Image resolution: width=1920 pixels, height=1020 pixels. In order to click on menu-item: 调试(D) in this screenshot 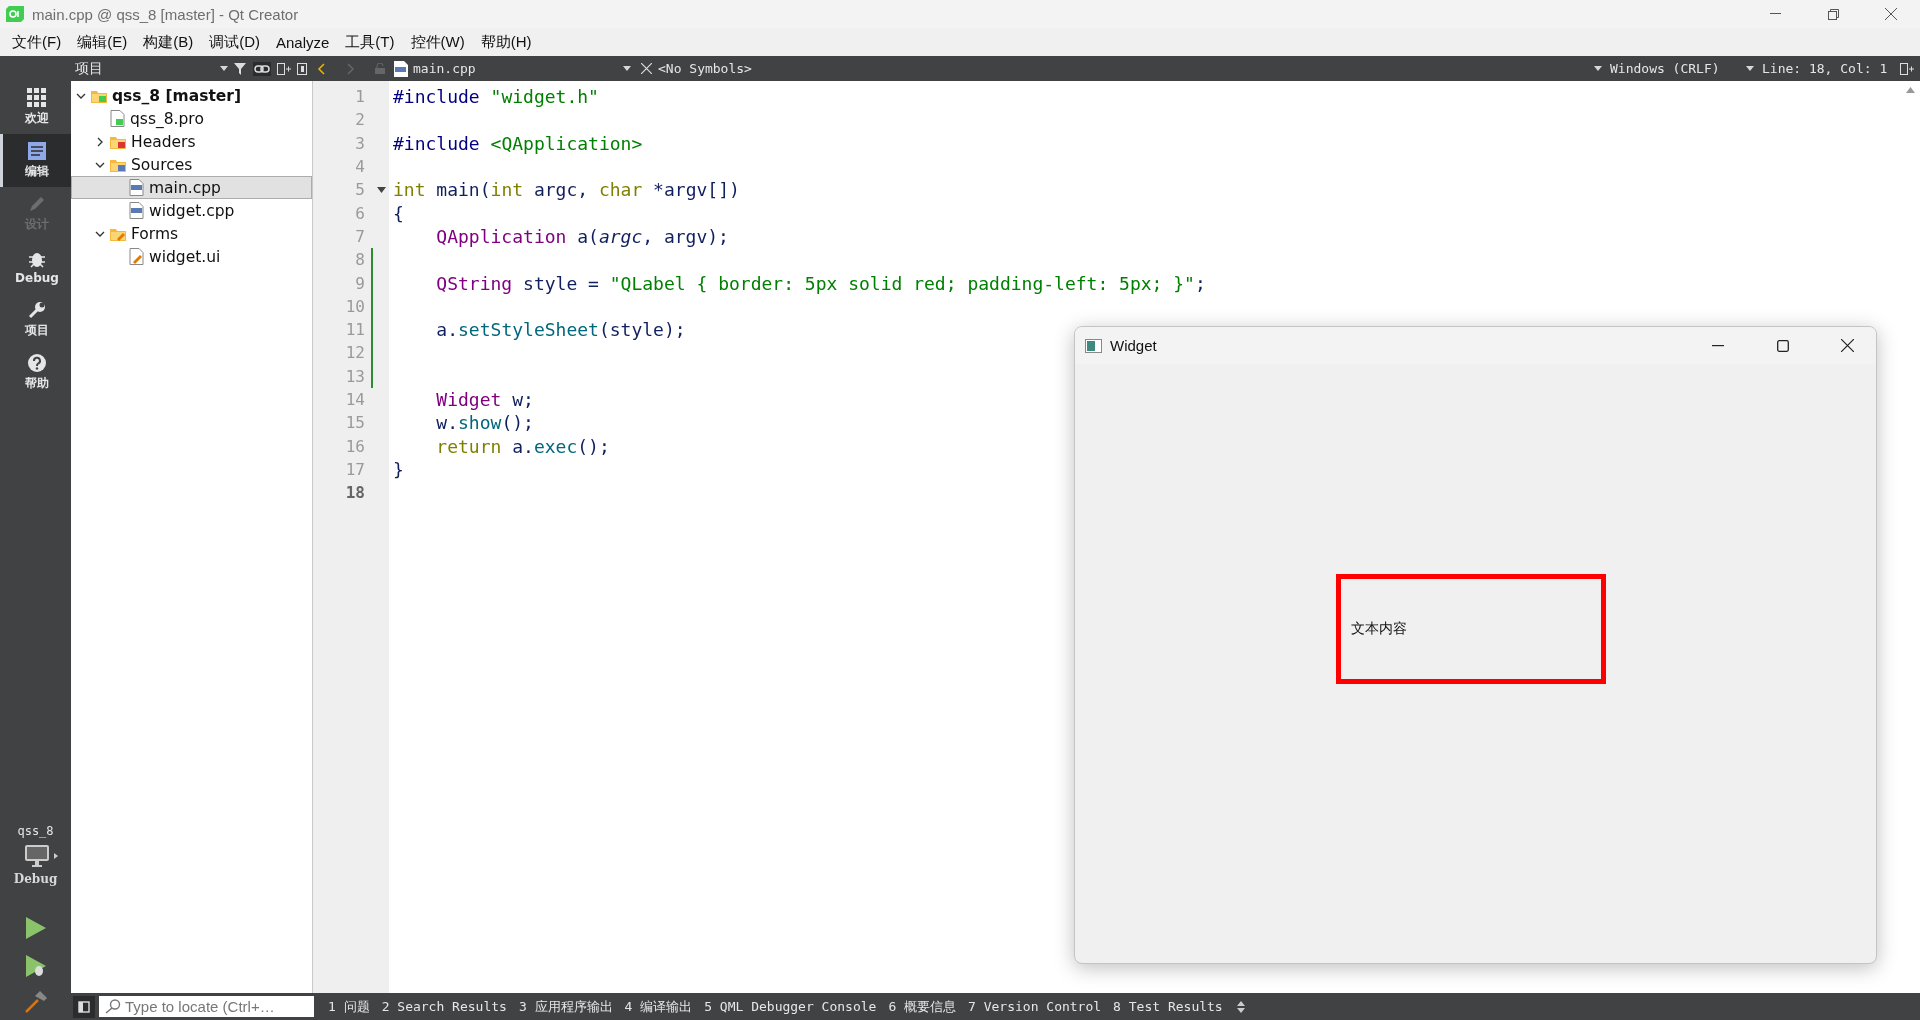, I will do `click(234, 42)`.